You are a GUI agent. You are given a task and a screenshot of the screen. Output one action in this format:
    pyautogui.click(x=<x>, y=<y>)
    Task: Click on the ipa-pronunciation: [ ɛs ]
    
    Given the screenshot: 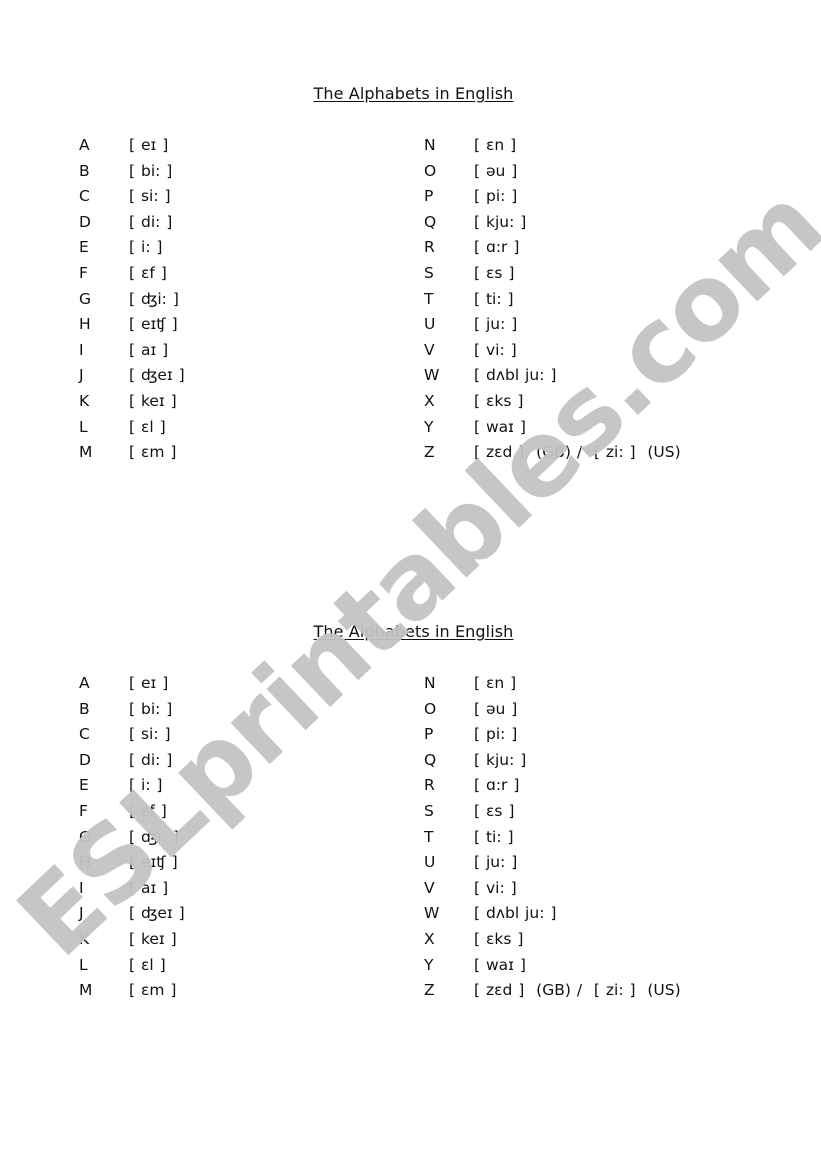 What is the action you would take?
    pyautogui.click(x=494, y=810)
    